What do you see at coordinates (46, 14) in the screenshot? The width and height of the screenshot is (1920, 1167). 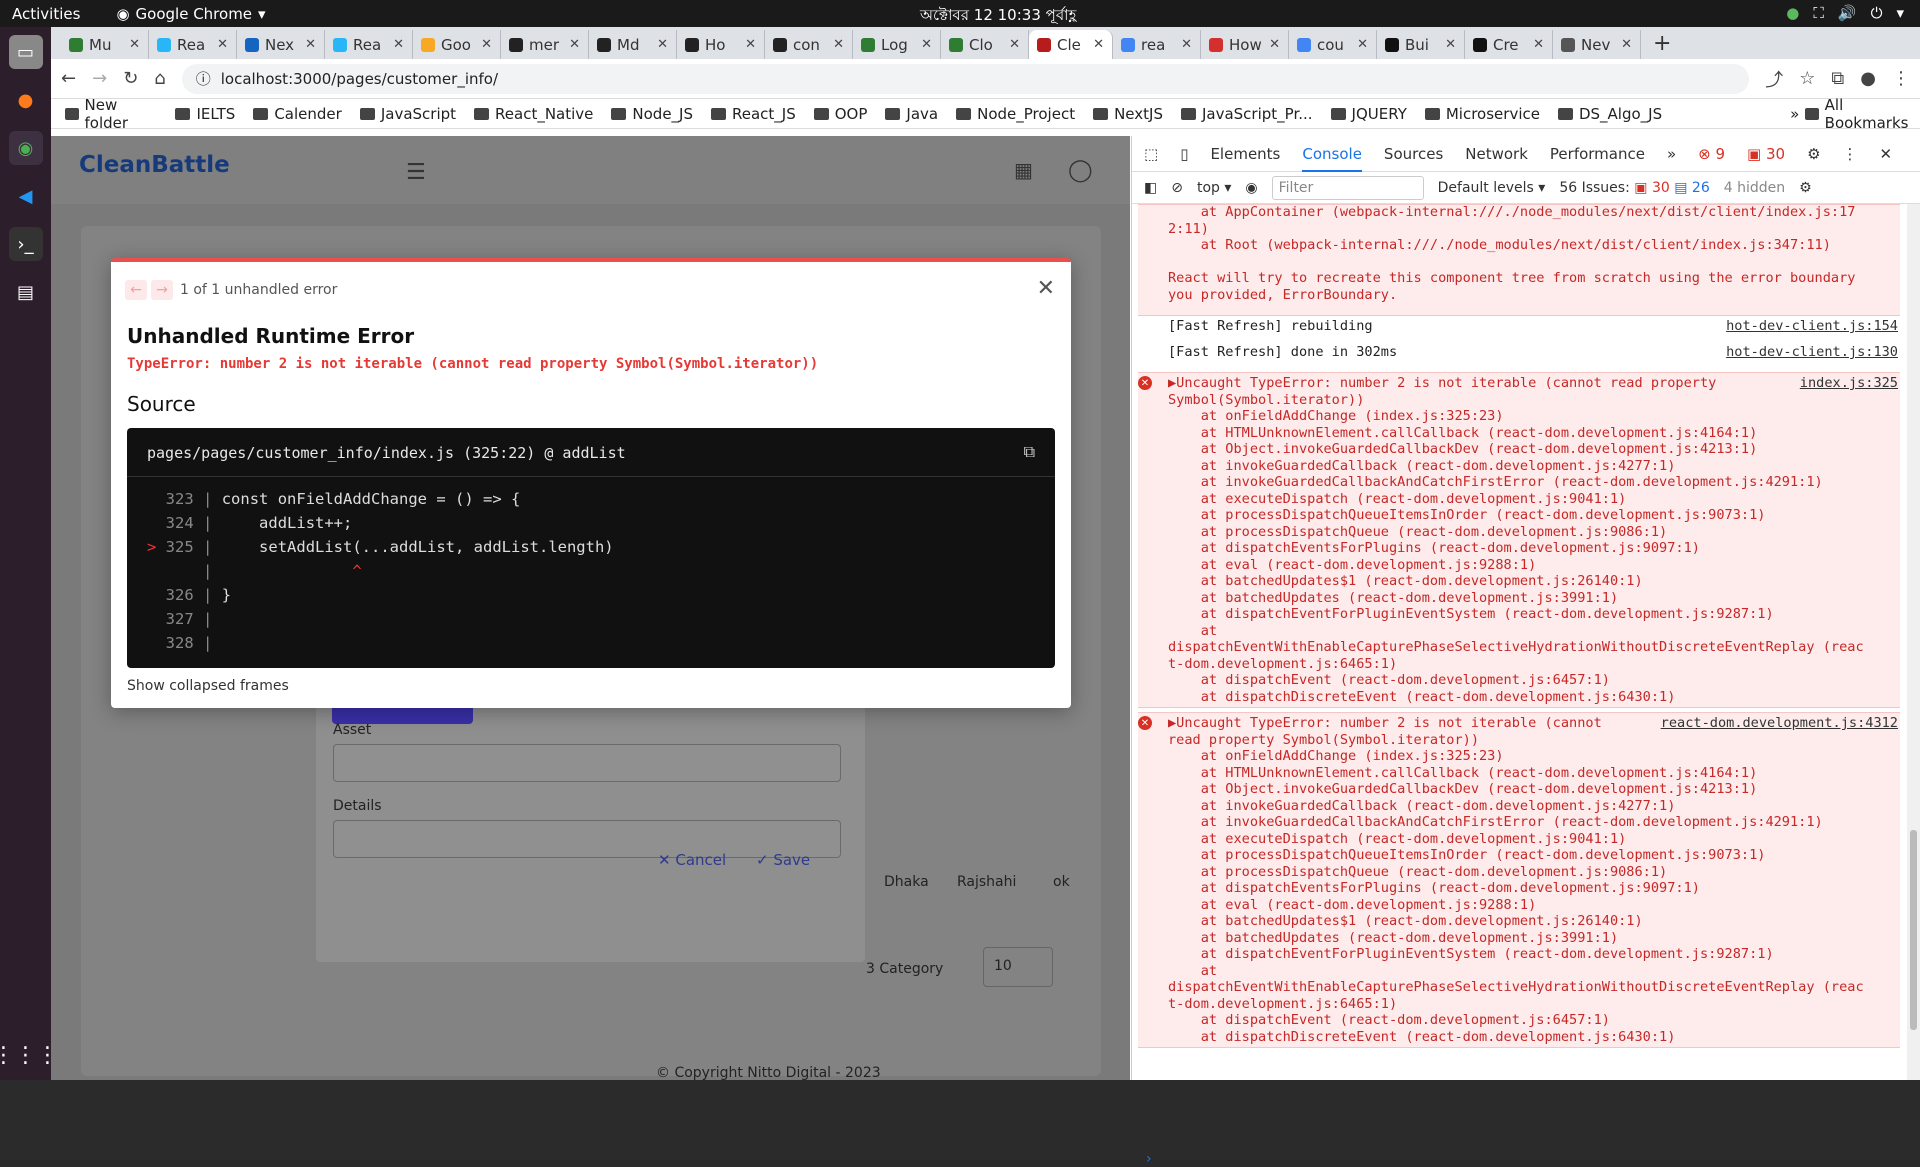 I see `activities-button: Activities` at bounding box center [46, 14].